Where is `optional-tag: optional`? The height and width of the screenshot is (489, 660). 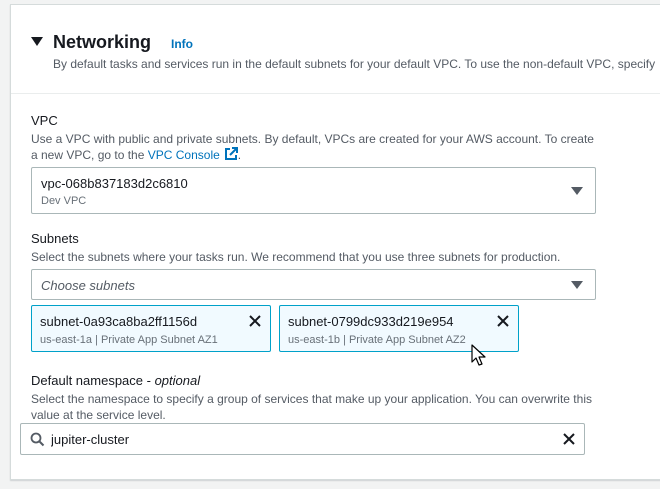
optional-tag: optional is located at coordinates (177, 380).